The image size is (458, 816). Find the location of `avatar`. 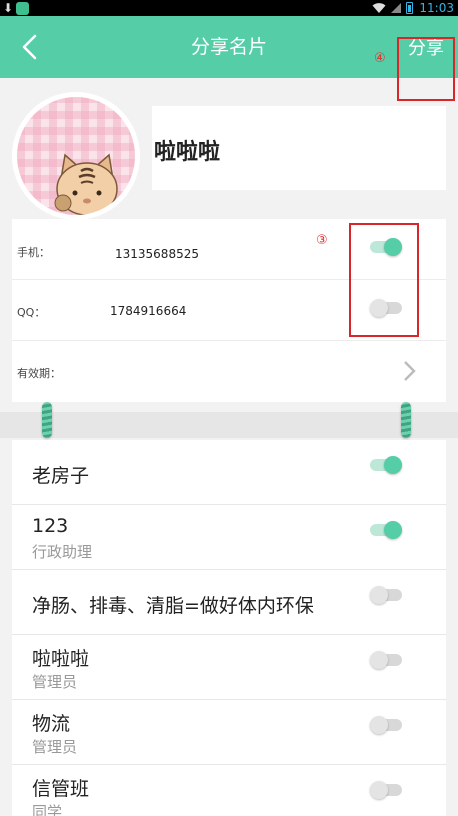

avatar is located at coordinates (76, 156).